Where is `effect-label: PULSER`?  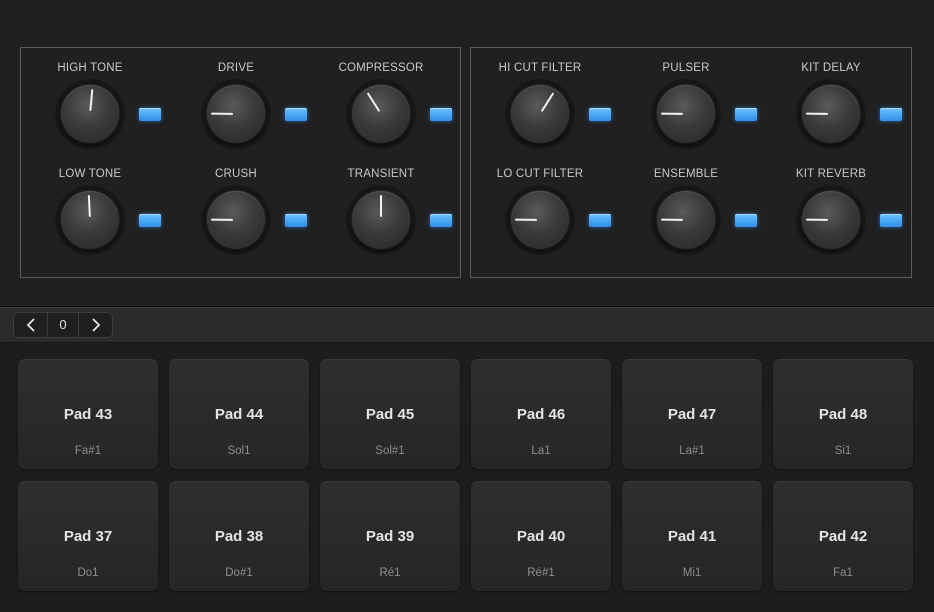
effect-label: PULSER is located at coordinates (686, 68).